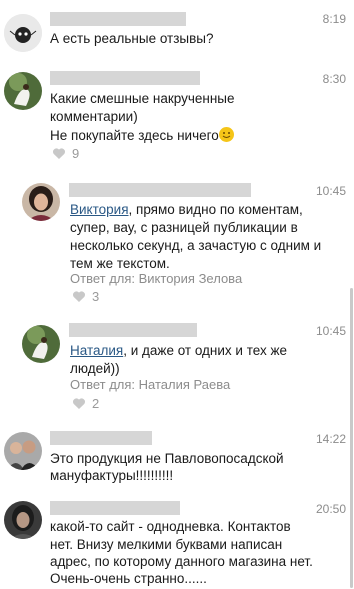 The width and height of the screenshot is (354, 589). What do you see at coordinates (226, 134) in the screenshot?
I see `smile-emoji-icon` at bounding box center [226, 134].